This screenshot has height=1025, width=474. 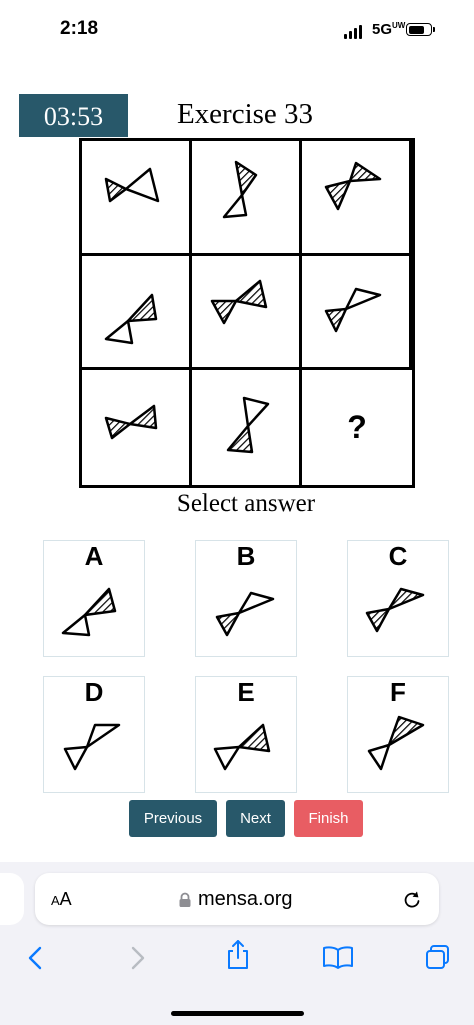 I want to click on home-indicator, so click(x=237, y=1013).